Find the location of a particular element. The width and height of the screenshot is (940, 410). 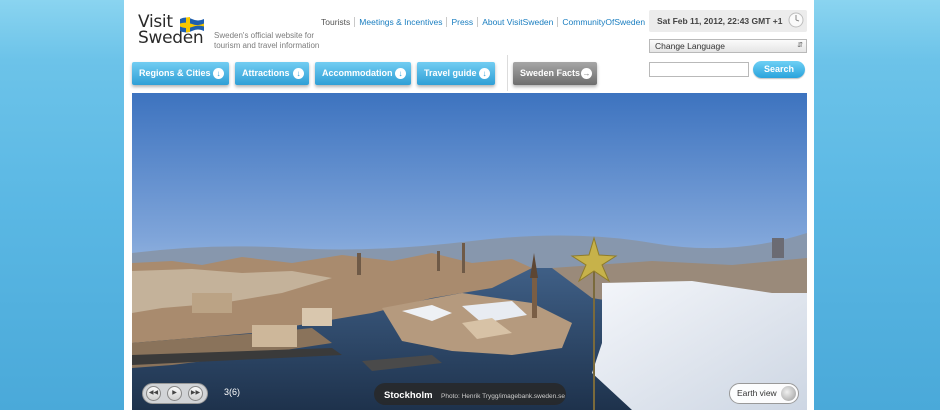

previous-icon: ◀◀ is located at coordinates (153, 393).